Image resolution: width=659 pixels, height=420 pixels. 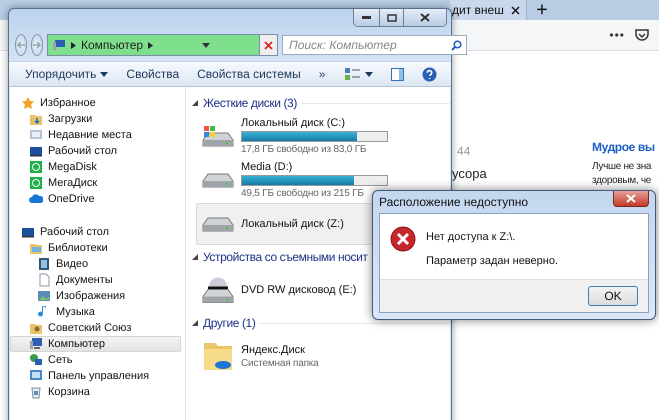 I want to click on maximize-icon, so click(x=391, y=18).